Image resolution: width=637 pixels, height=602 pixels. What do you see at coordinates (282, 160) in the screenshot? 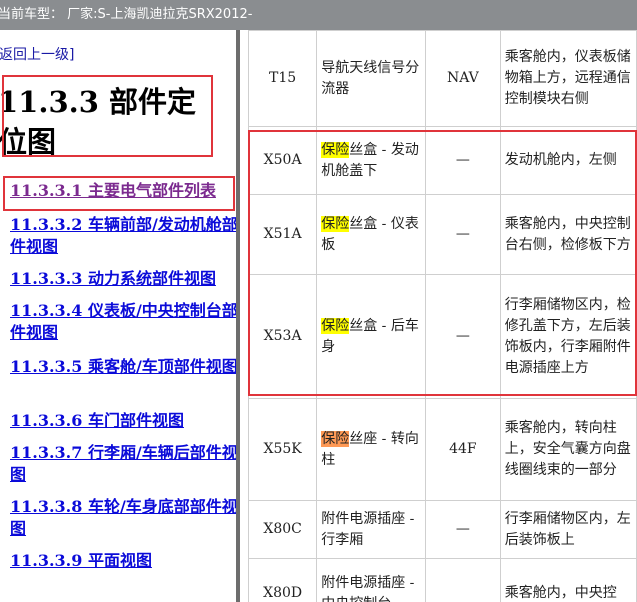
I see `component-code: X50A` at bounding box center [282, 160].